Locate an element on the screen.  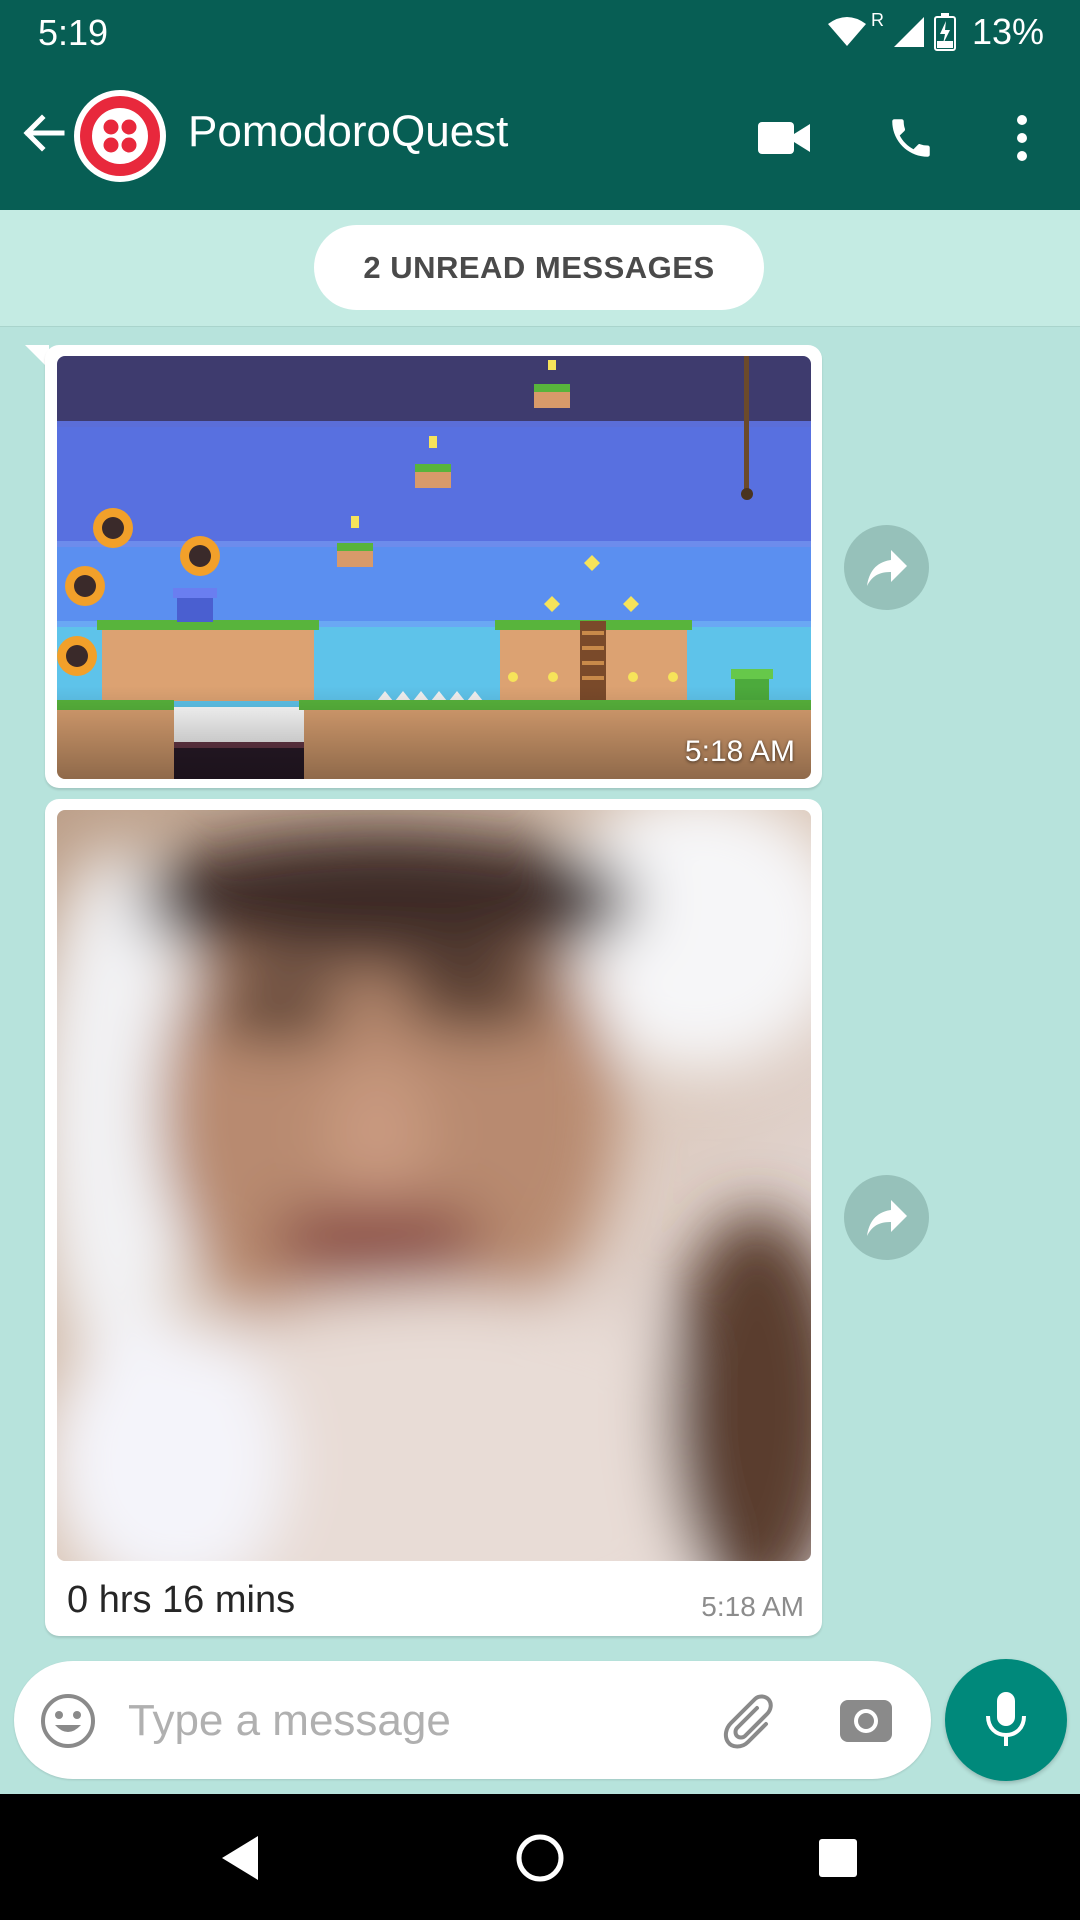
back-button is located at coordinates (44, 133).